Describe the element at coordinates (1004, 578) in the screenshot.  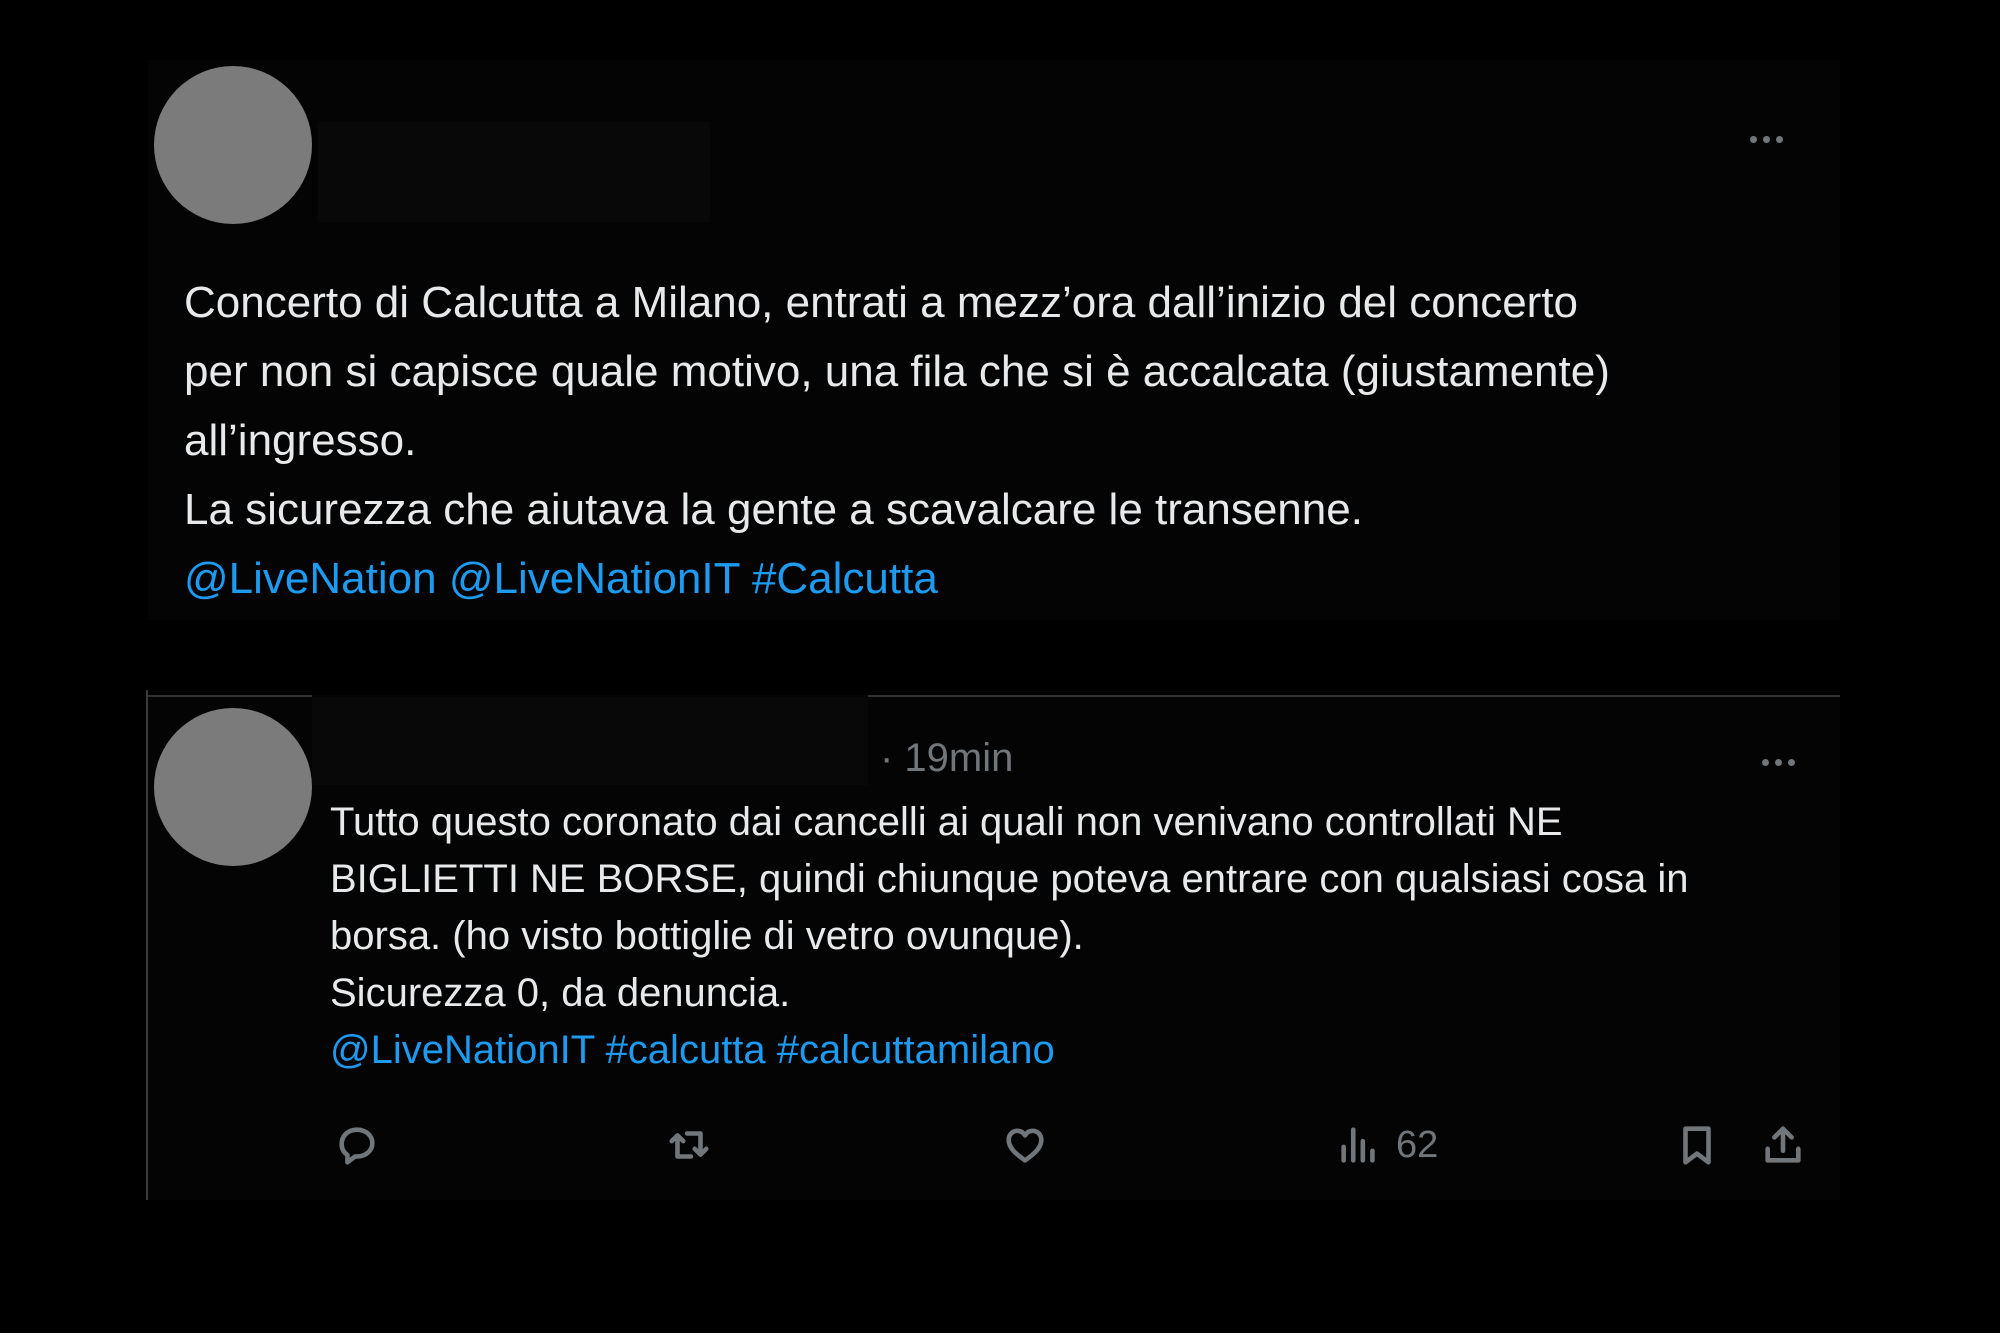
I see `tweet-tags: @LiveNation @LiveNationIT #Calcutta` at that location.